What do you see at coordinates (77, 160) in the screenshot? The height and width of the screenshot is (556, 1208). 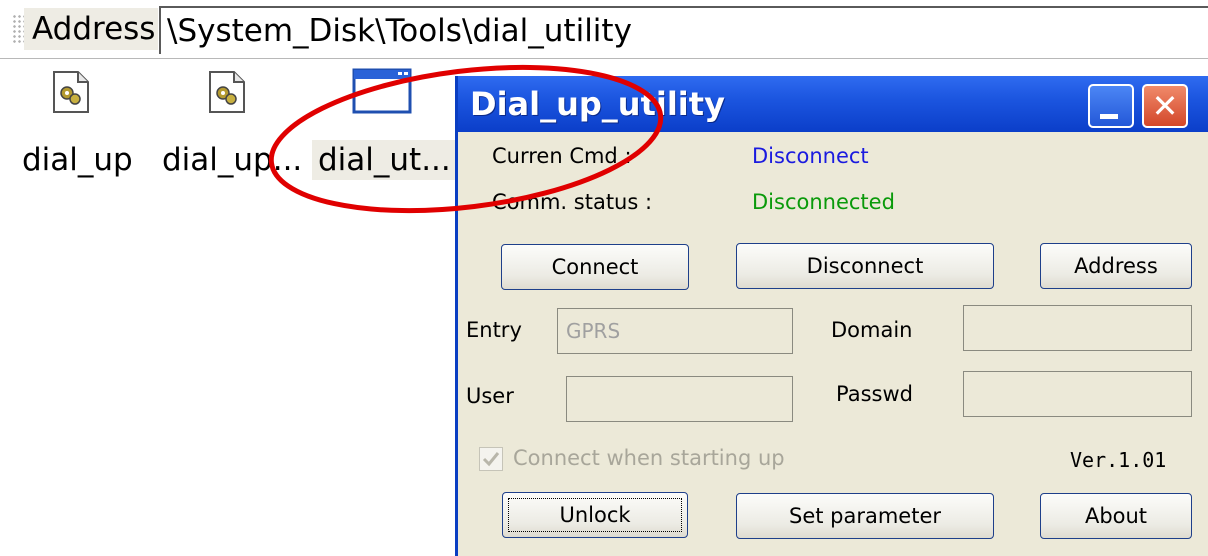 I see `file-label: dial_up` at bounding box center [77, 160].